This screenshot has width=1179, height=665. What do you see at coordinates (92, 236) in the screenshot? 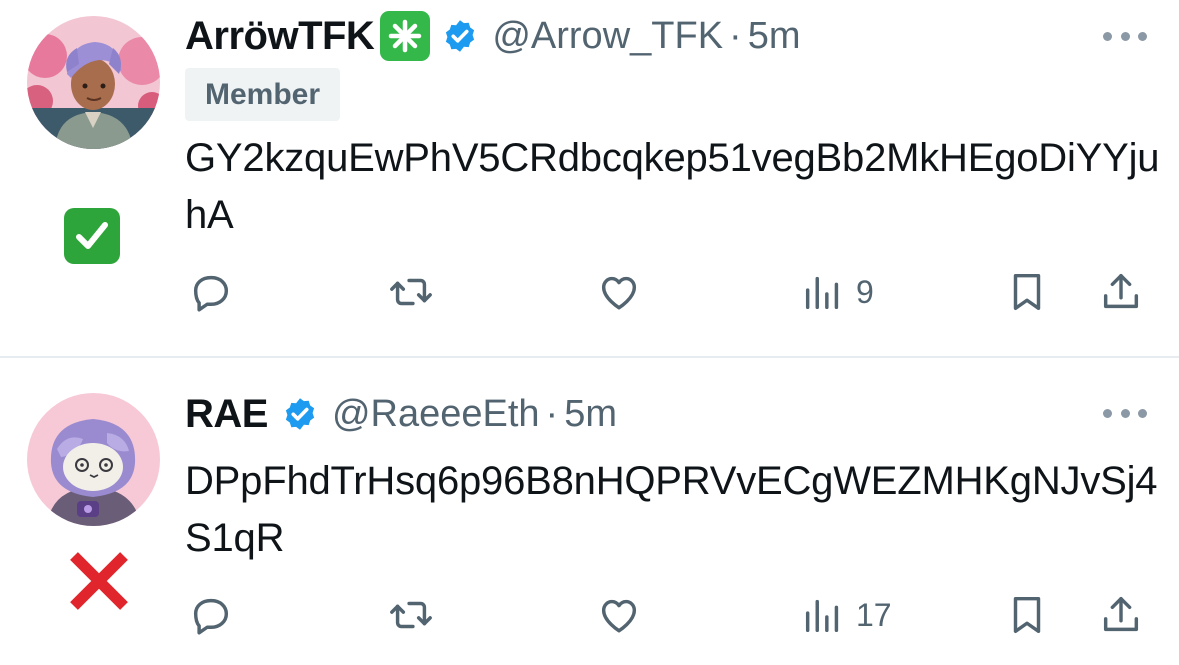
I see `green-checkmark-icon` at bounding box center [92, 236].